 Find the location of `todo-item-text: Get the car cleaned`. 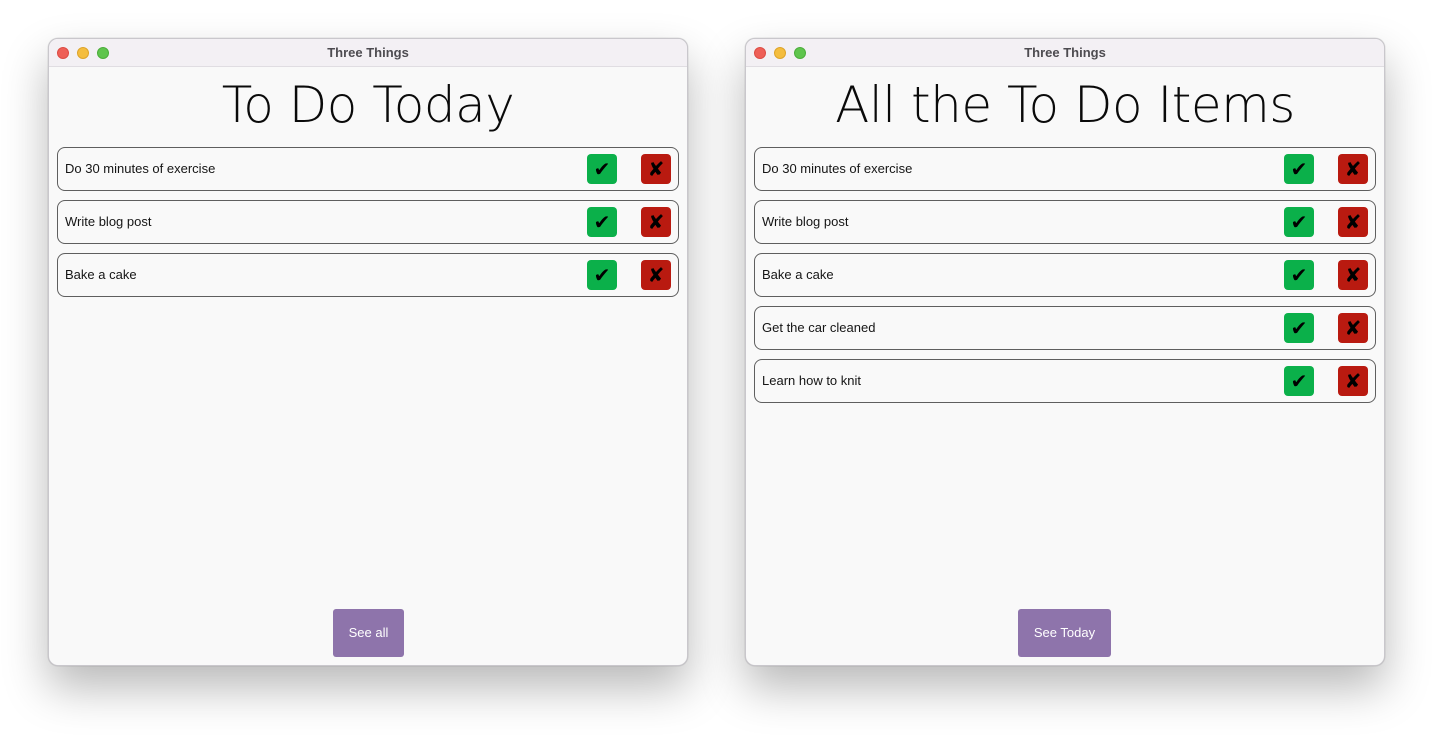

todo-item-text: Get the car cleaned is located at coordinates (819, 327).